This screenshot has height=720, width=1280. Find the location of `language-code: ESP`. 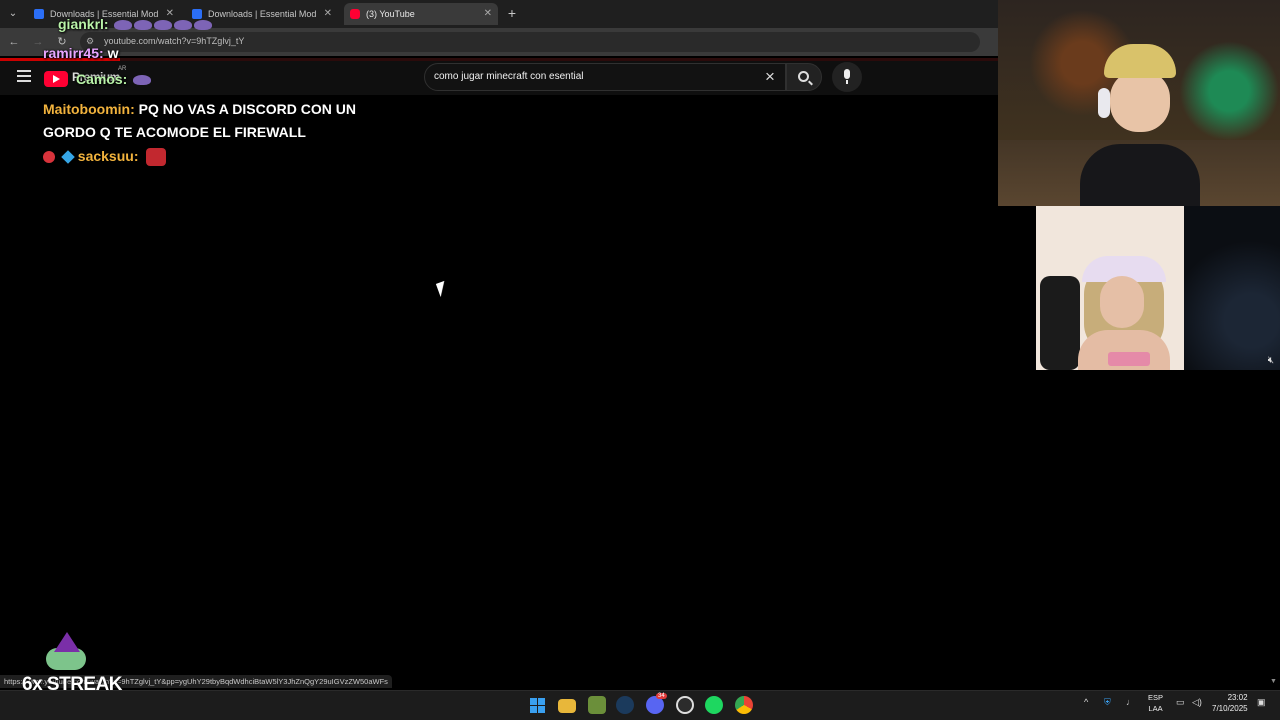

language-code: ESP is located at coordinates (1156, 697).